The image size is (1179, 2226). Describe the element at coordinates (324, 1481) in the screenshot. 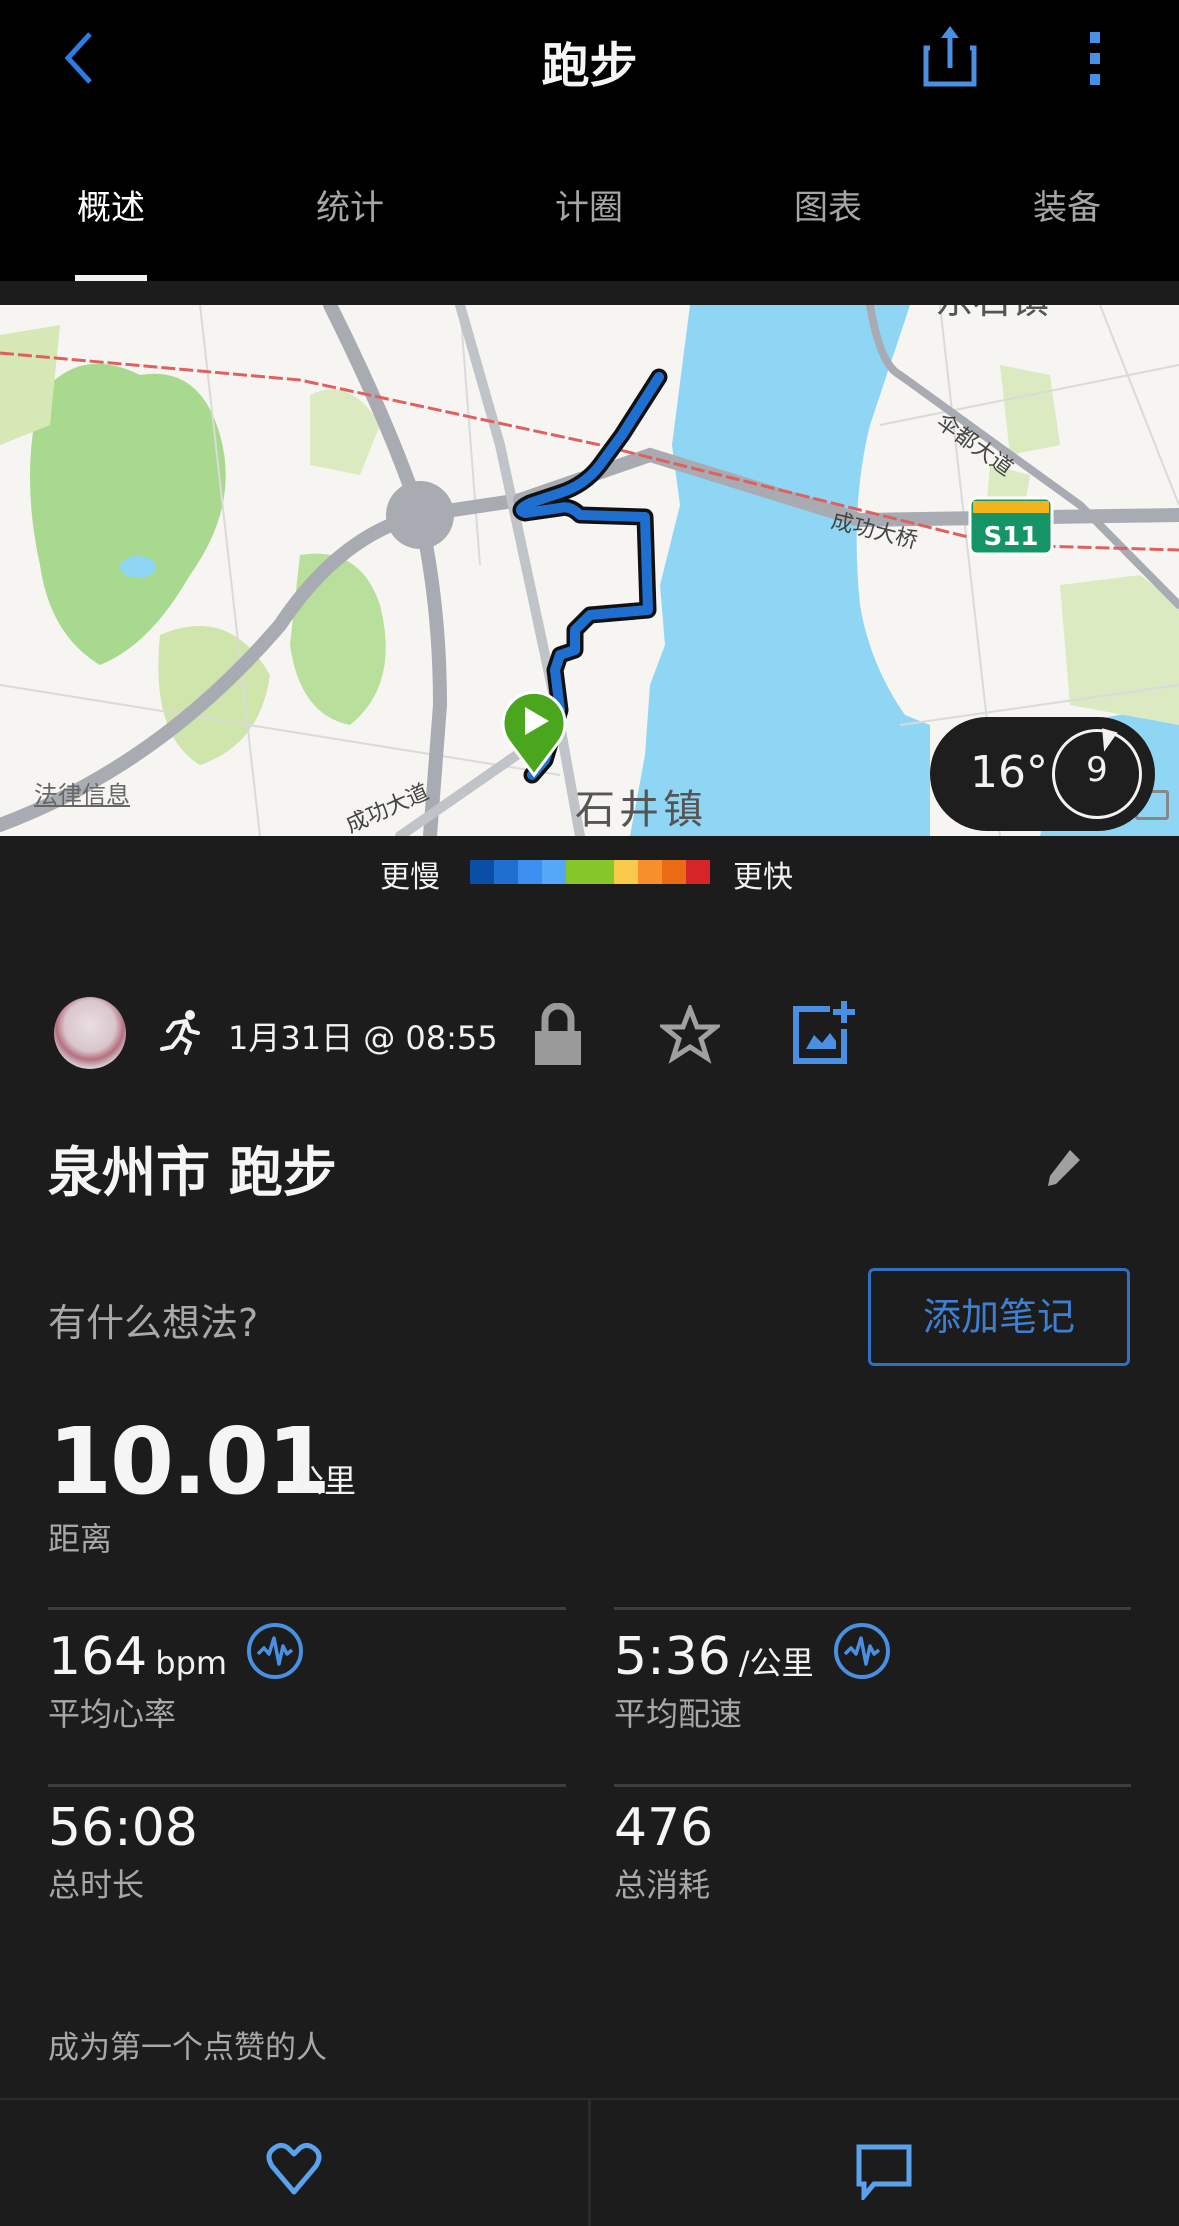

I see `distance-unit: 公里` at that location.